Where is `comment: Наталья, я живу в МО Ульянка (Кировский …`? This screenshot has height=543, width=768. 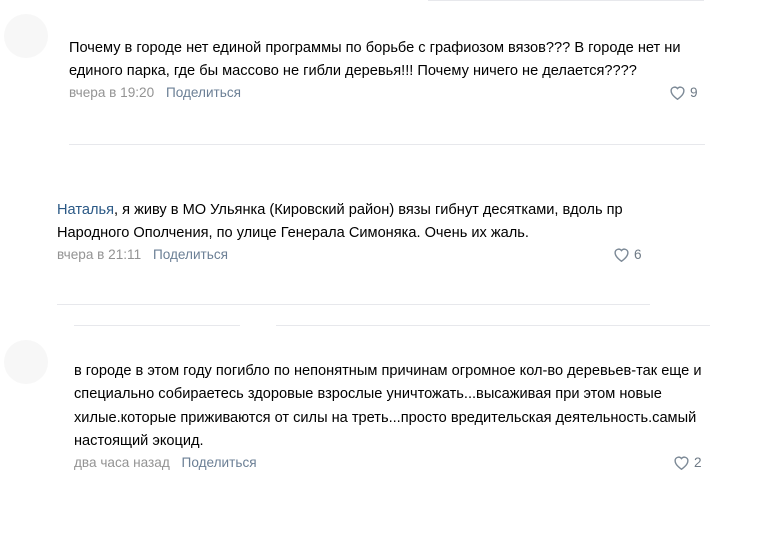
comment: Наталья, я живу в МО Ульянка (Кировский … is located at coordinates (357, 234).